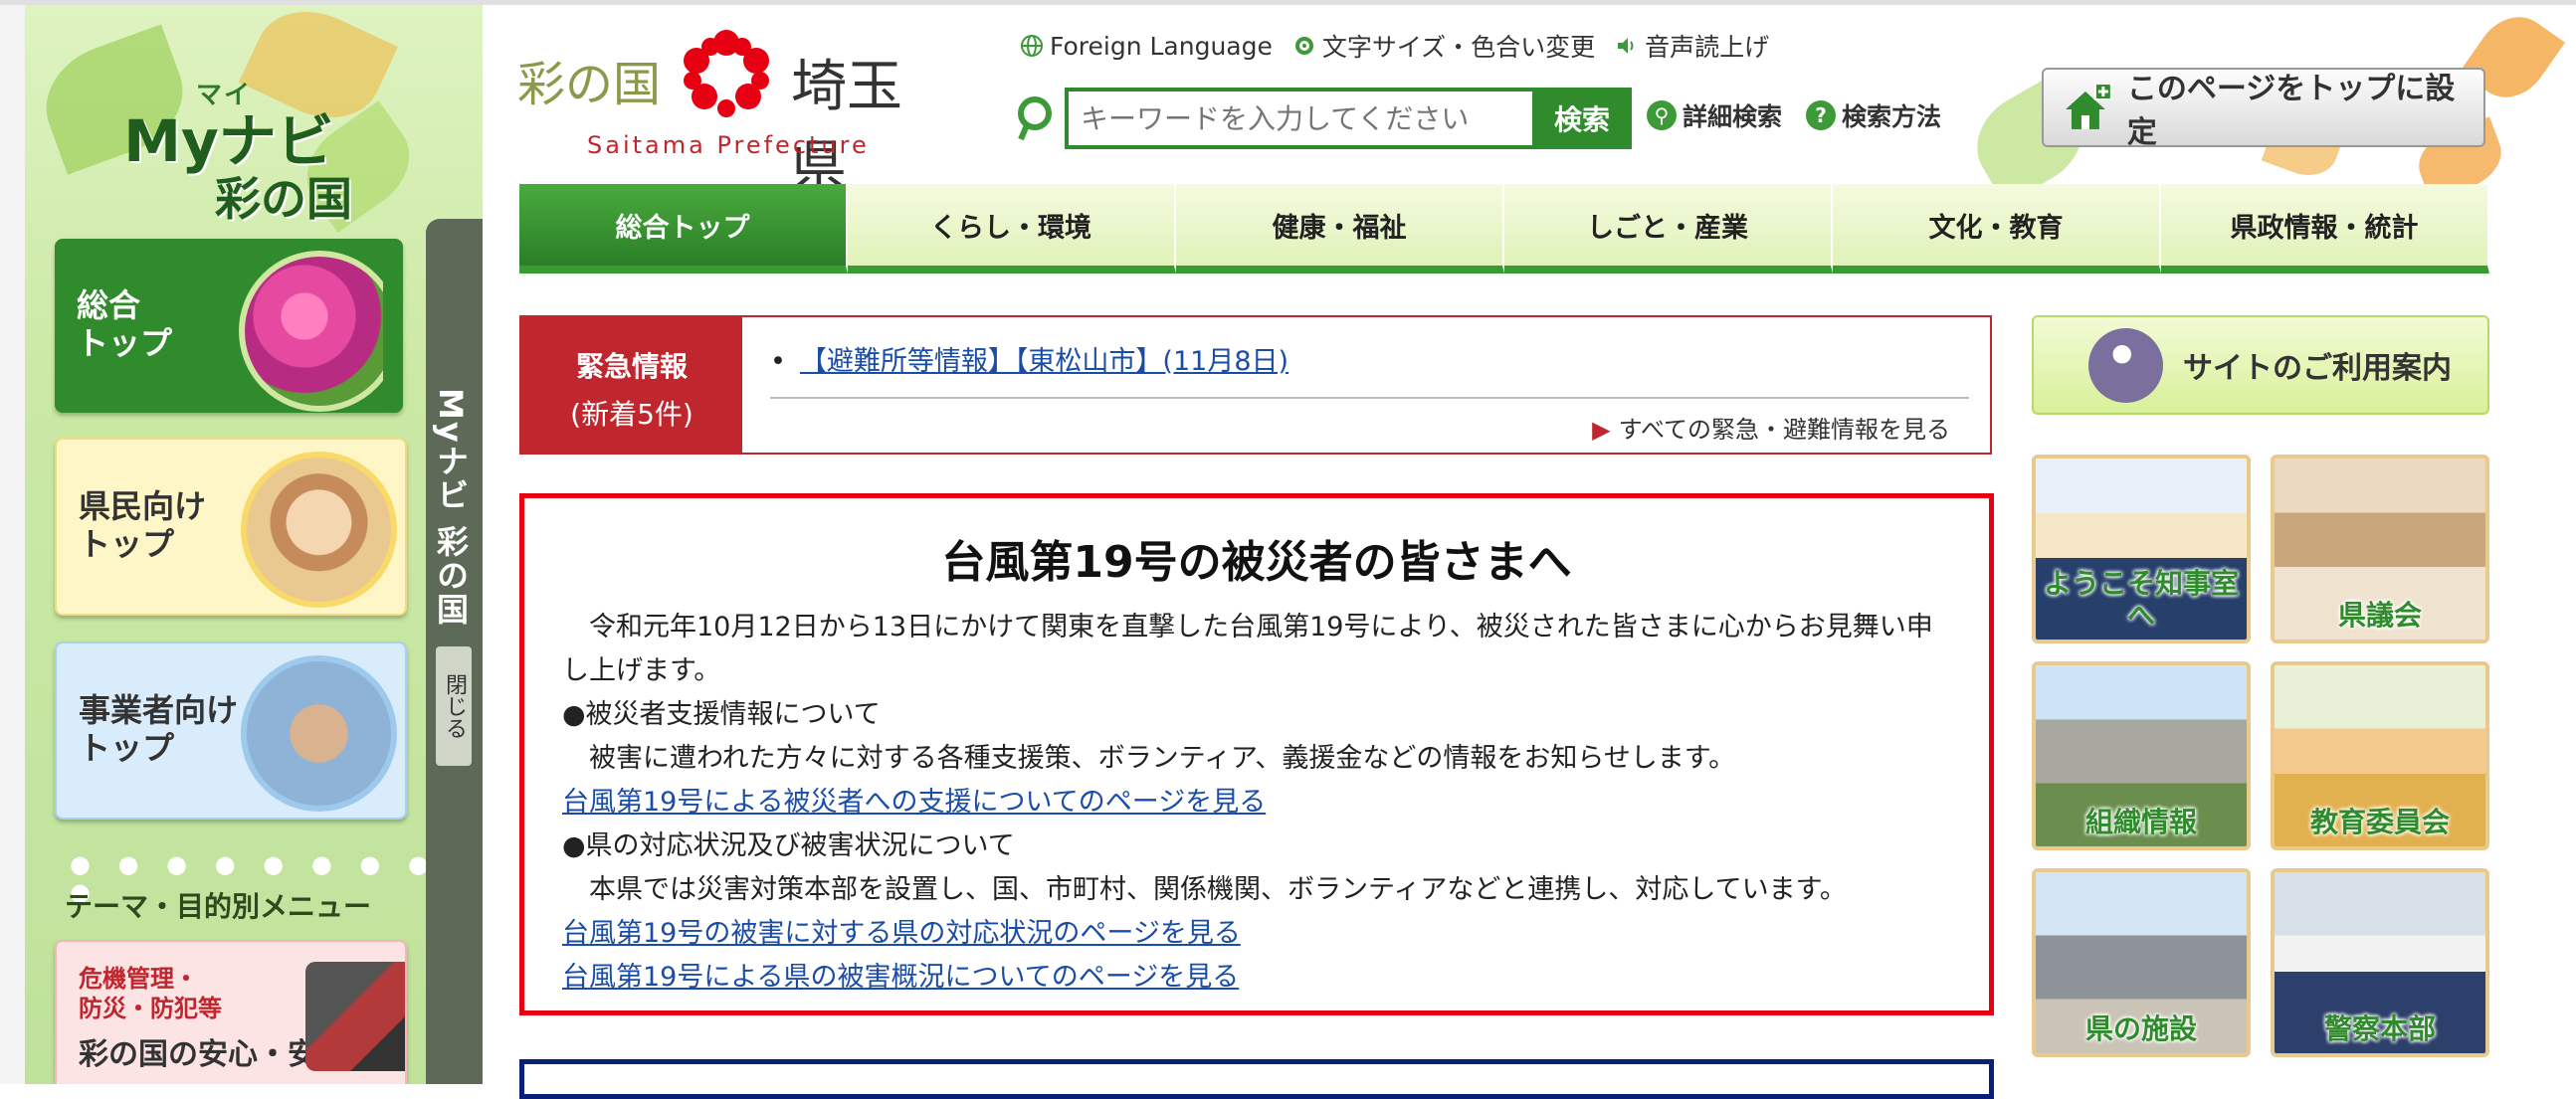 The image size is (2576, 1099). I want to click on logo-prefecture: 埼玉県, so click(846, 127).